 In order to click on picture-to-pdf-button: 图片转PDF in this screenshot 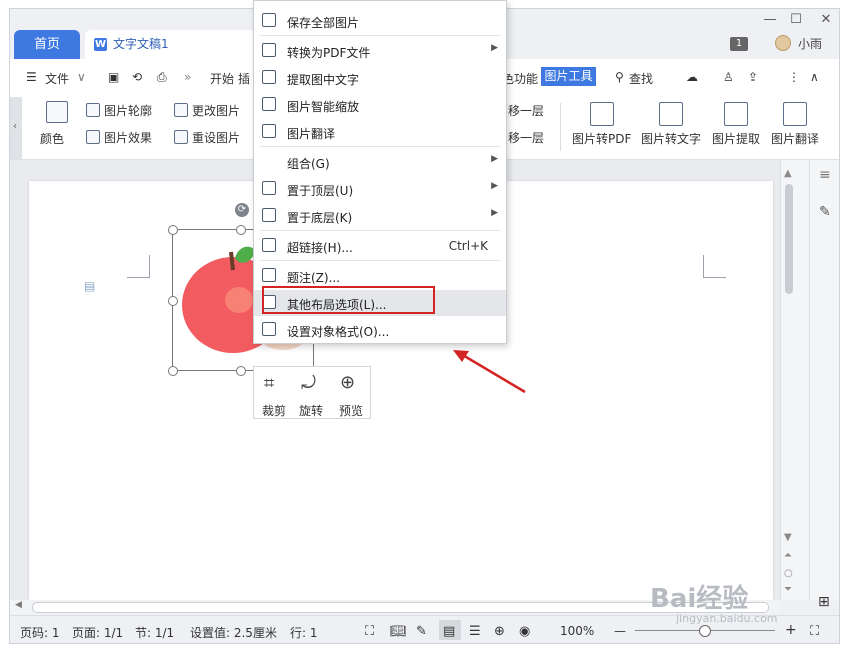, I will do `click(601, 138)`.